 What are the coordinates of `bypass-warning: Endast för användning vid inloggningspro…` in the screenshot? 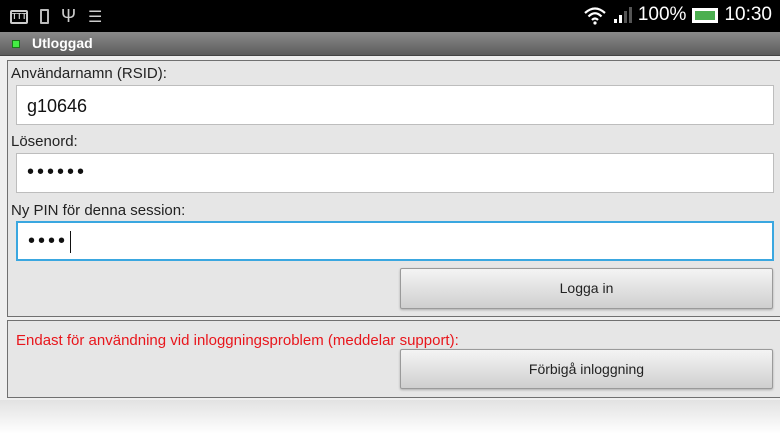 It's located at (237, 340).